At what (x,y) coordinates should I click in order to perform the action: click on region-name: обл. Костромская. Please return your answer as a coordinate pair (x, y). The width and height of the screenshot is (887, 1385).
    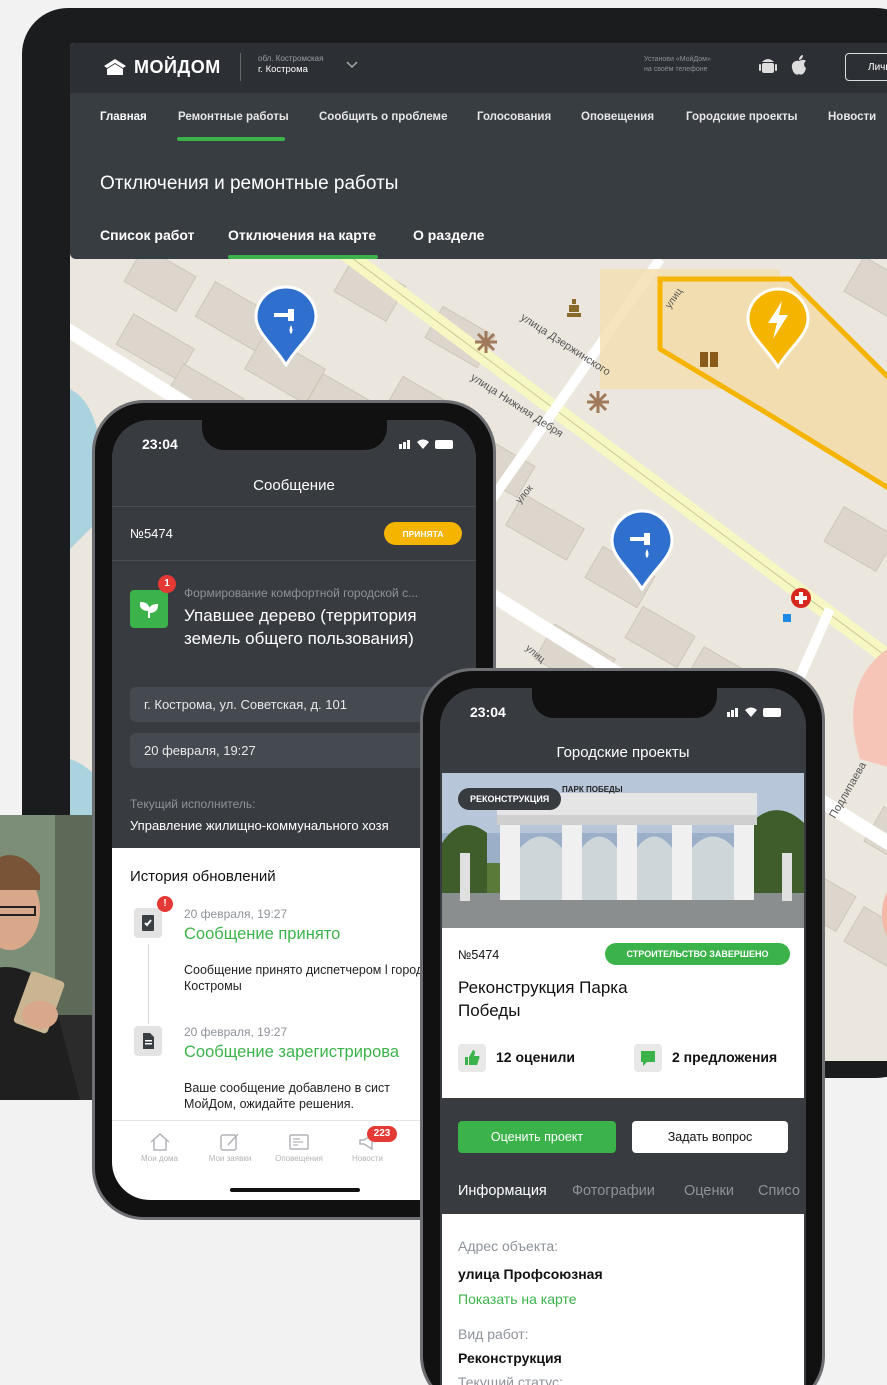
    Looking at the image, I should click on (291, 58).